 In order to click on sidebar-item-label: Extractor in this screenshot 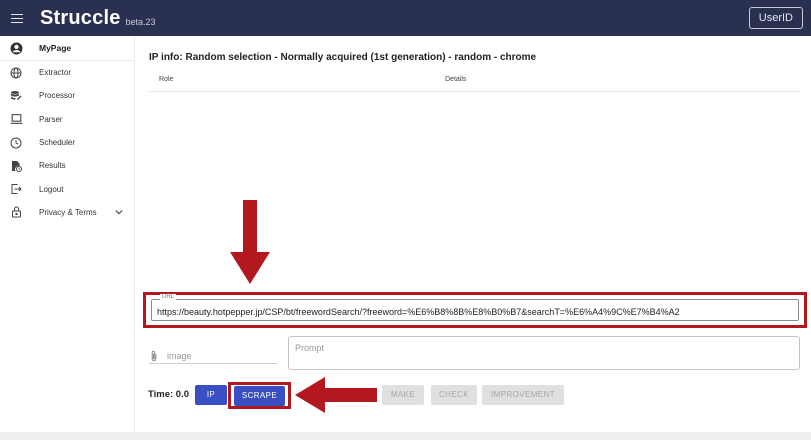, I will do `click(55, 73)`.